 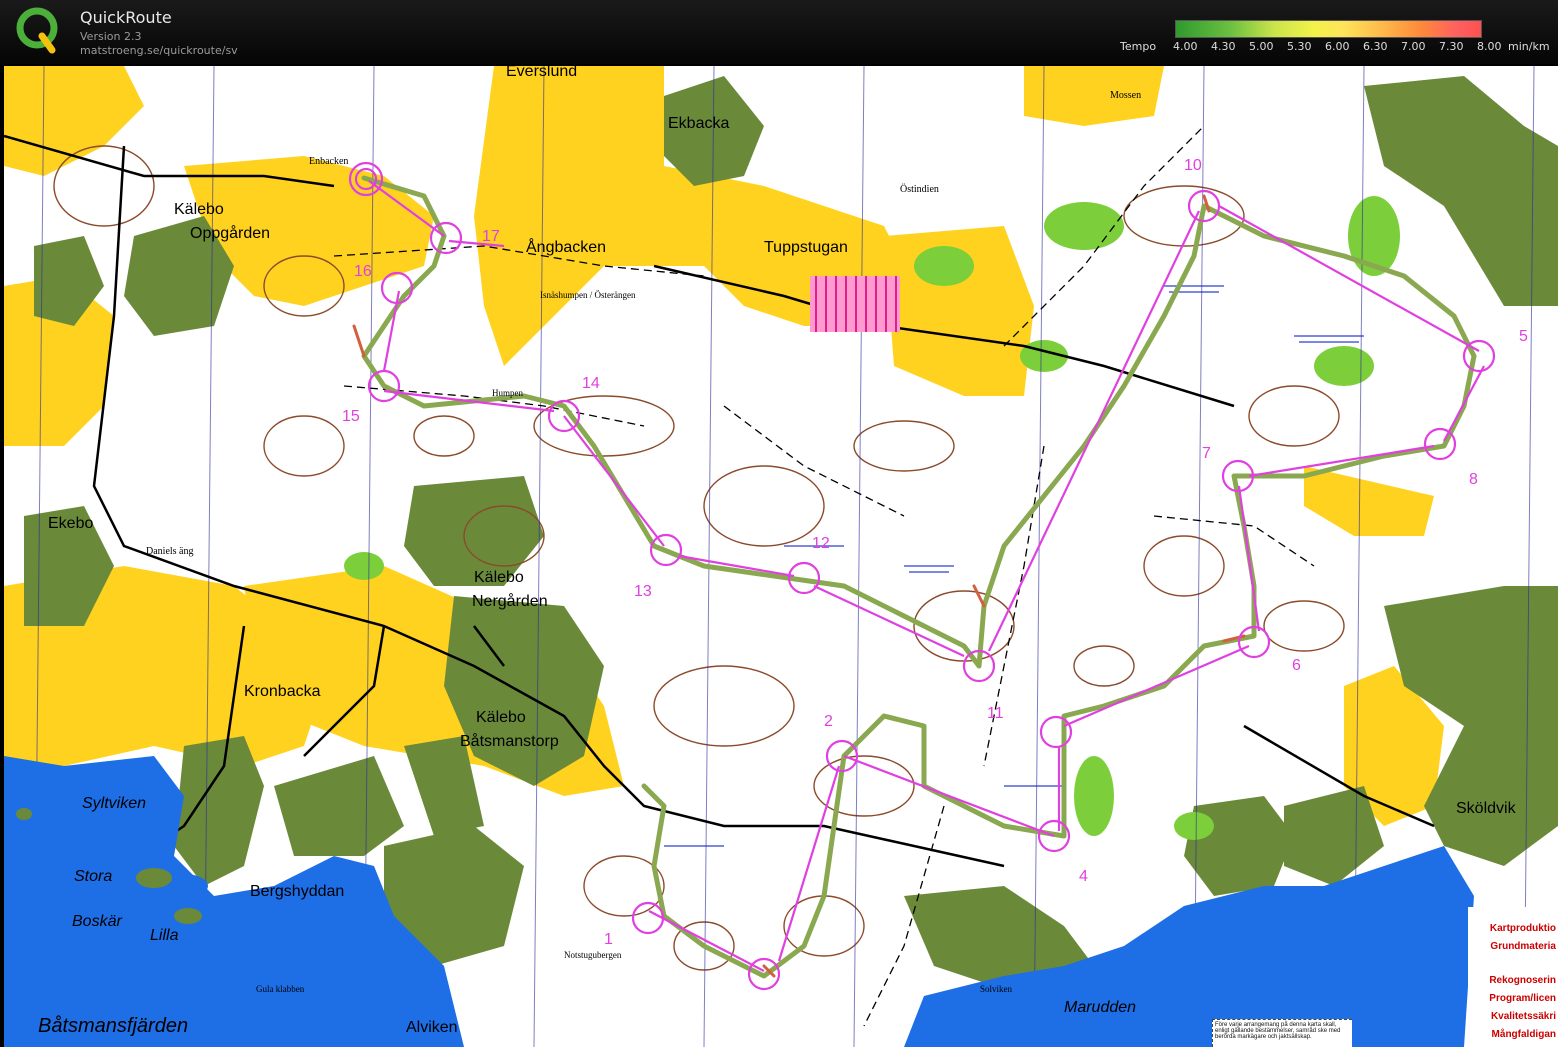 What do you see at coordinates (1138, 46) in the screenshot?
I see `tempo-label: Tempo` at bounding box center [1138, 46].